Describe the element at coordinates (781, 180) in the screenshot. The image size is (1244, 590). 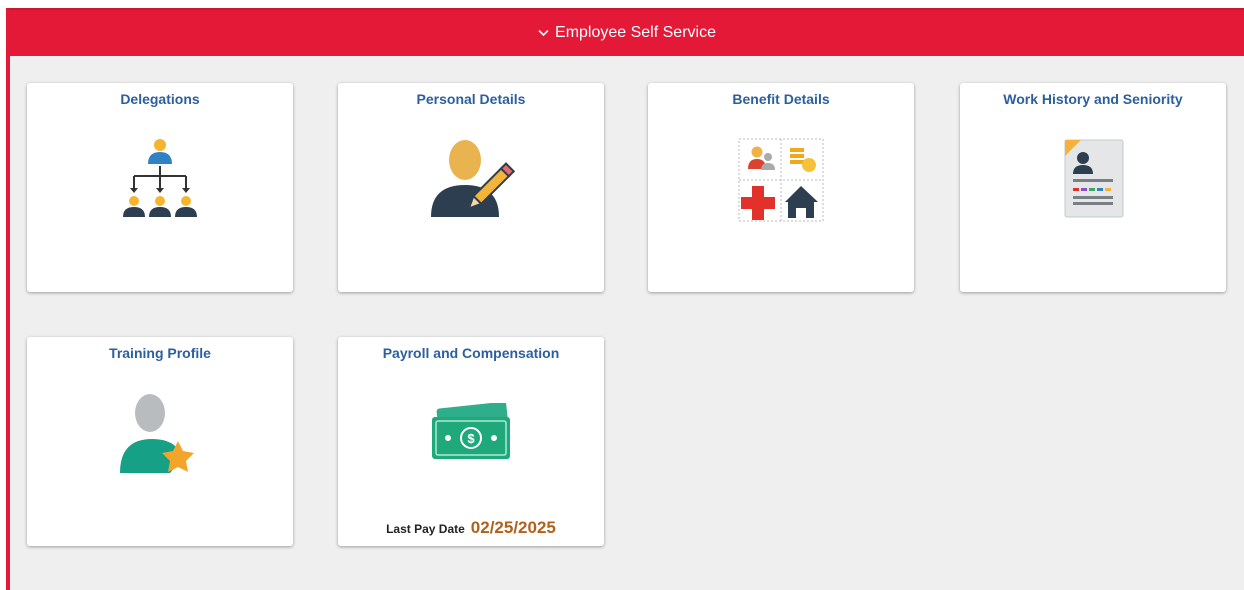
I see `benefits-grid-icon` at that location.